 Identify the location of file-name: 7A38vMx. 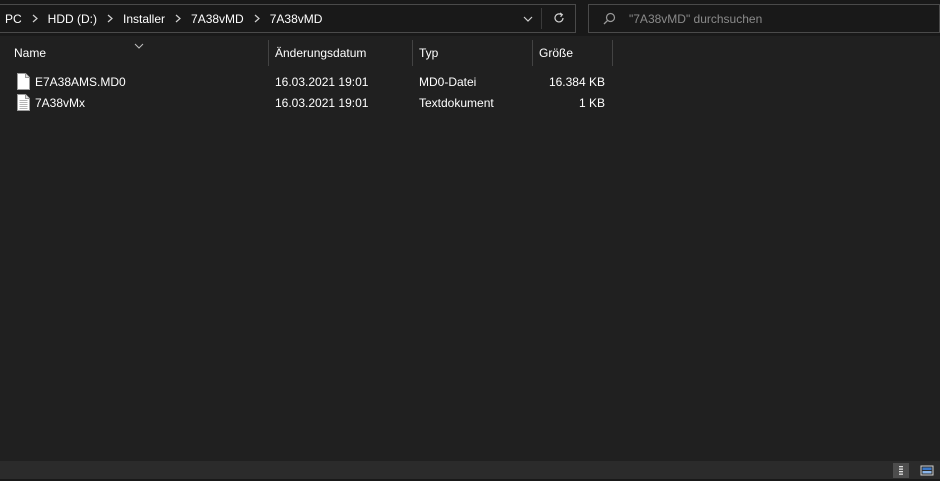
(60, 102).